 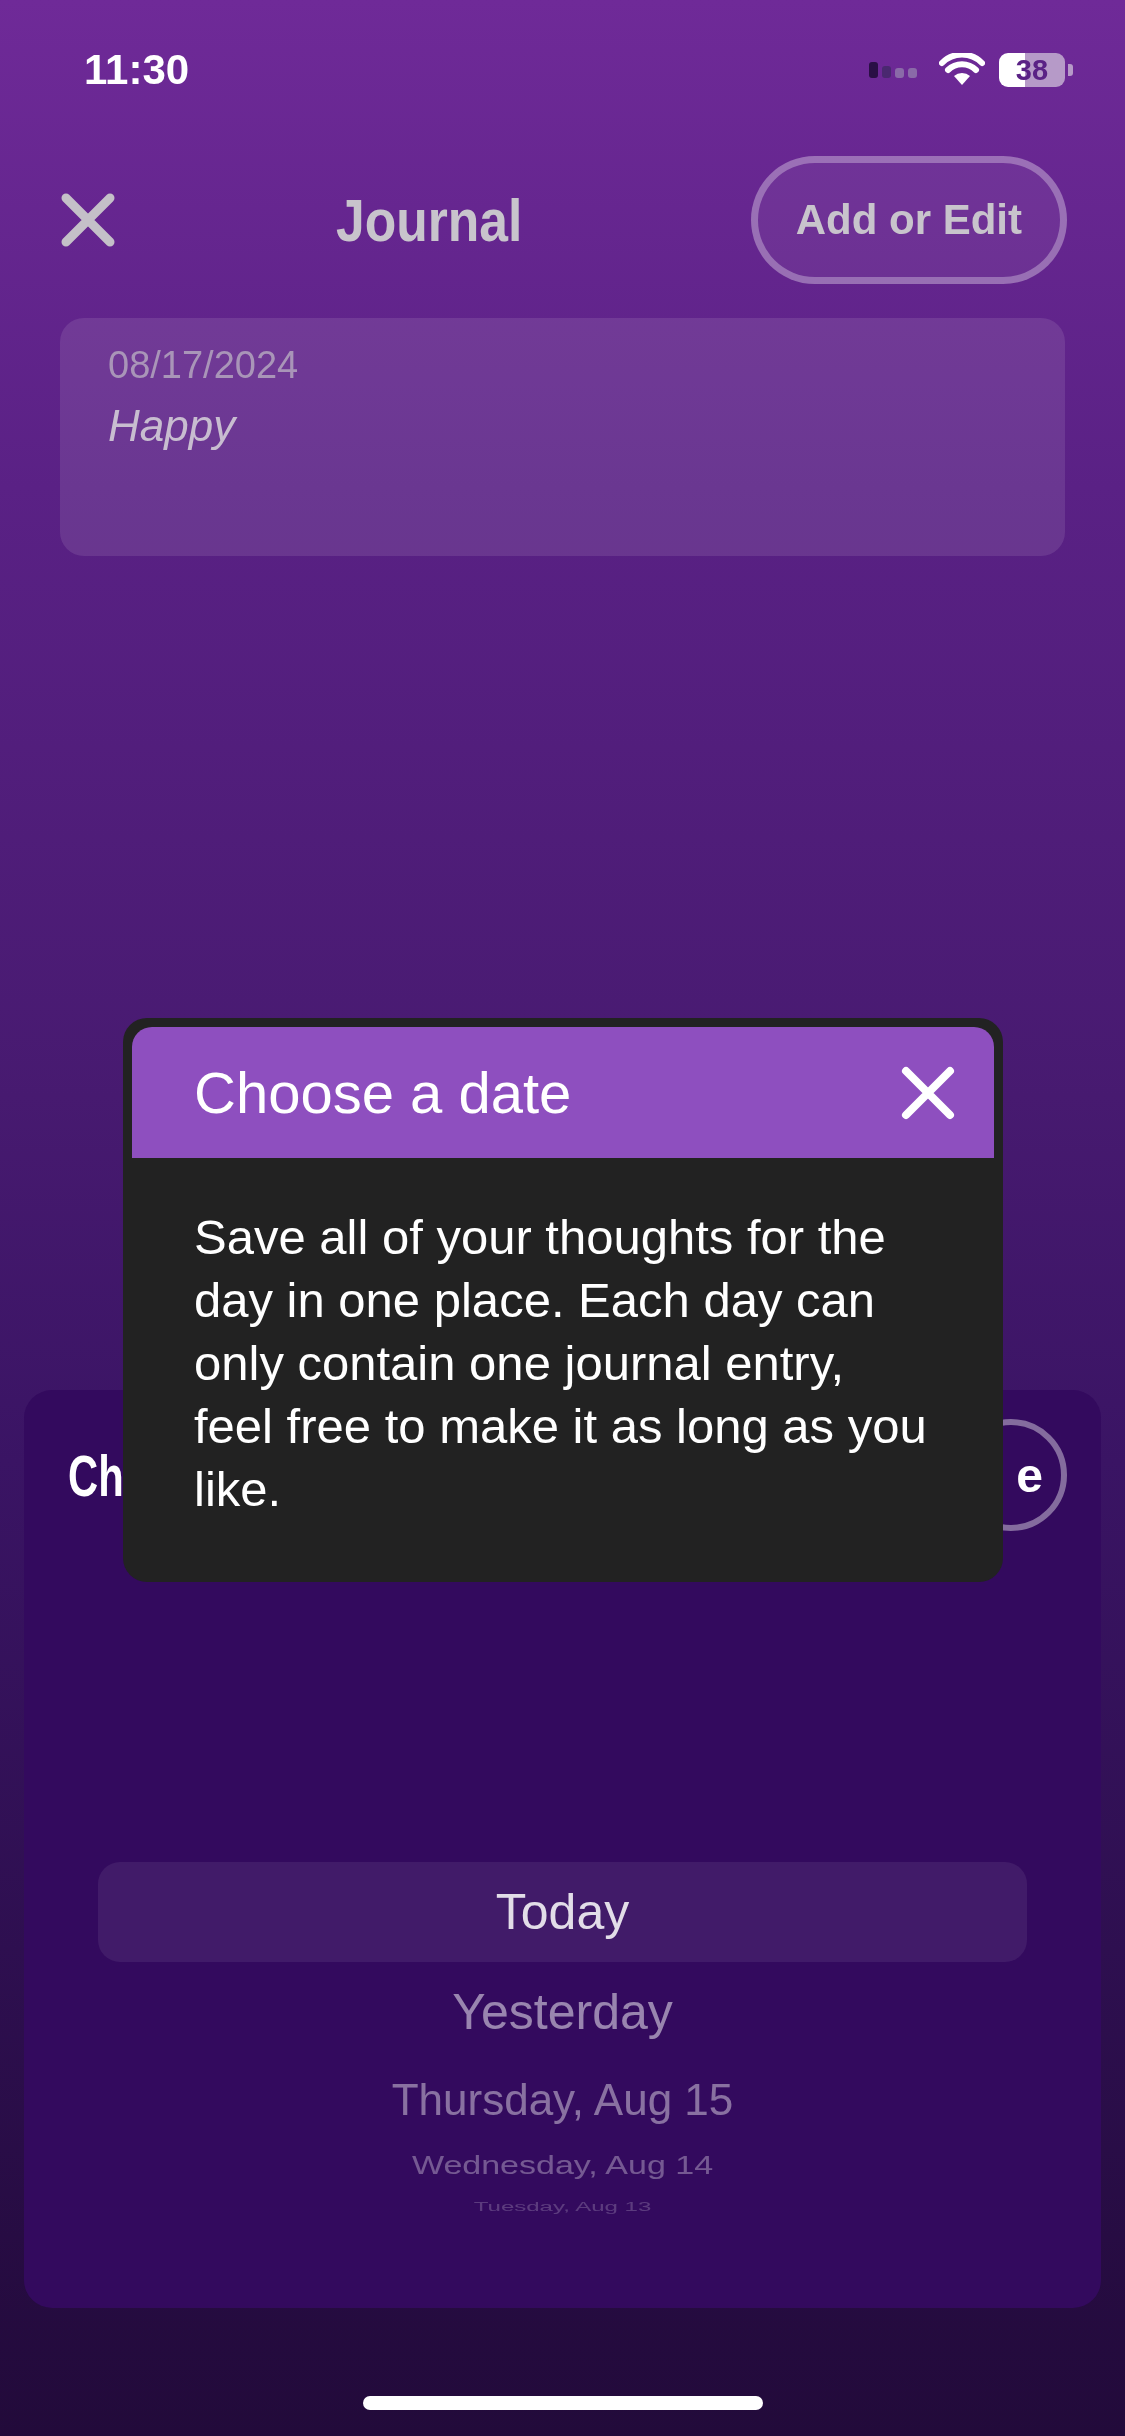 What do you see at coordinates (96, 1475) in the screenshot?
I see `sheet-title: Ch` at bounding box center [96, 1475].